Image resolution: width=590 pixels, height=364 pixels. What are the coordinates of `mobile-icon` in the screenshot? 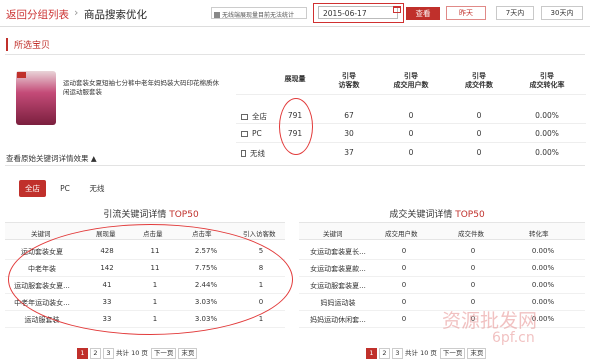 It's located at (243, 153).